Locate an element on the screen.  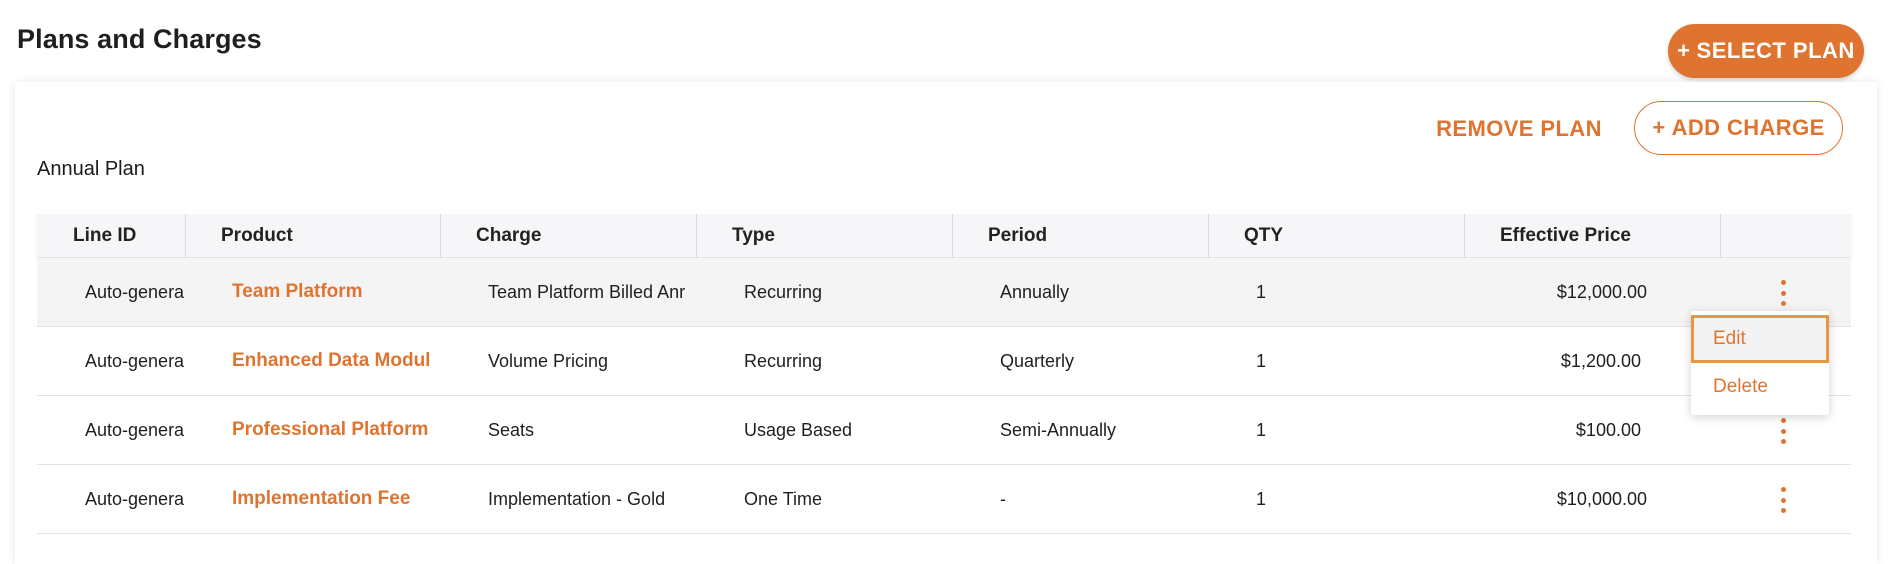
row-actions-menu: Edit Delete is located at coordinates (1760, 363).